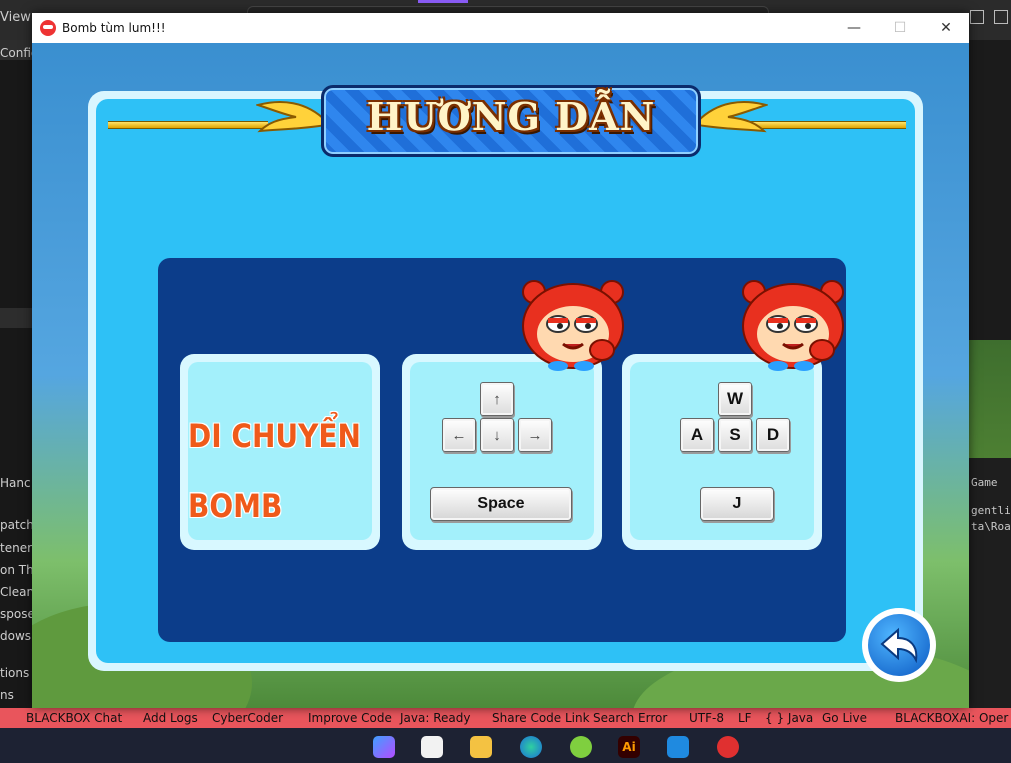  Describe the element at coordinates (274, 436) in the screenshot. I see `move-label: DI CHUYỂN` at that location.